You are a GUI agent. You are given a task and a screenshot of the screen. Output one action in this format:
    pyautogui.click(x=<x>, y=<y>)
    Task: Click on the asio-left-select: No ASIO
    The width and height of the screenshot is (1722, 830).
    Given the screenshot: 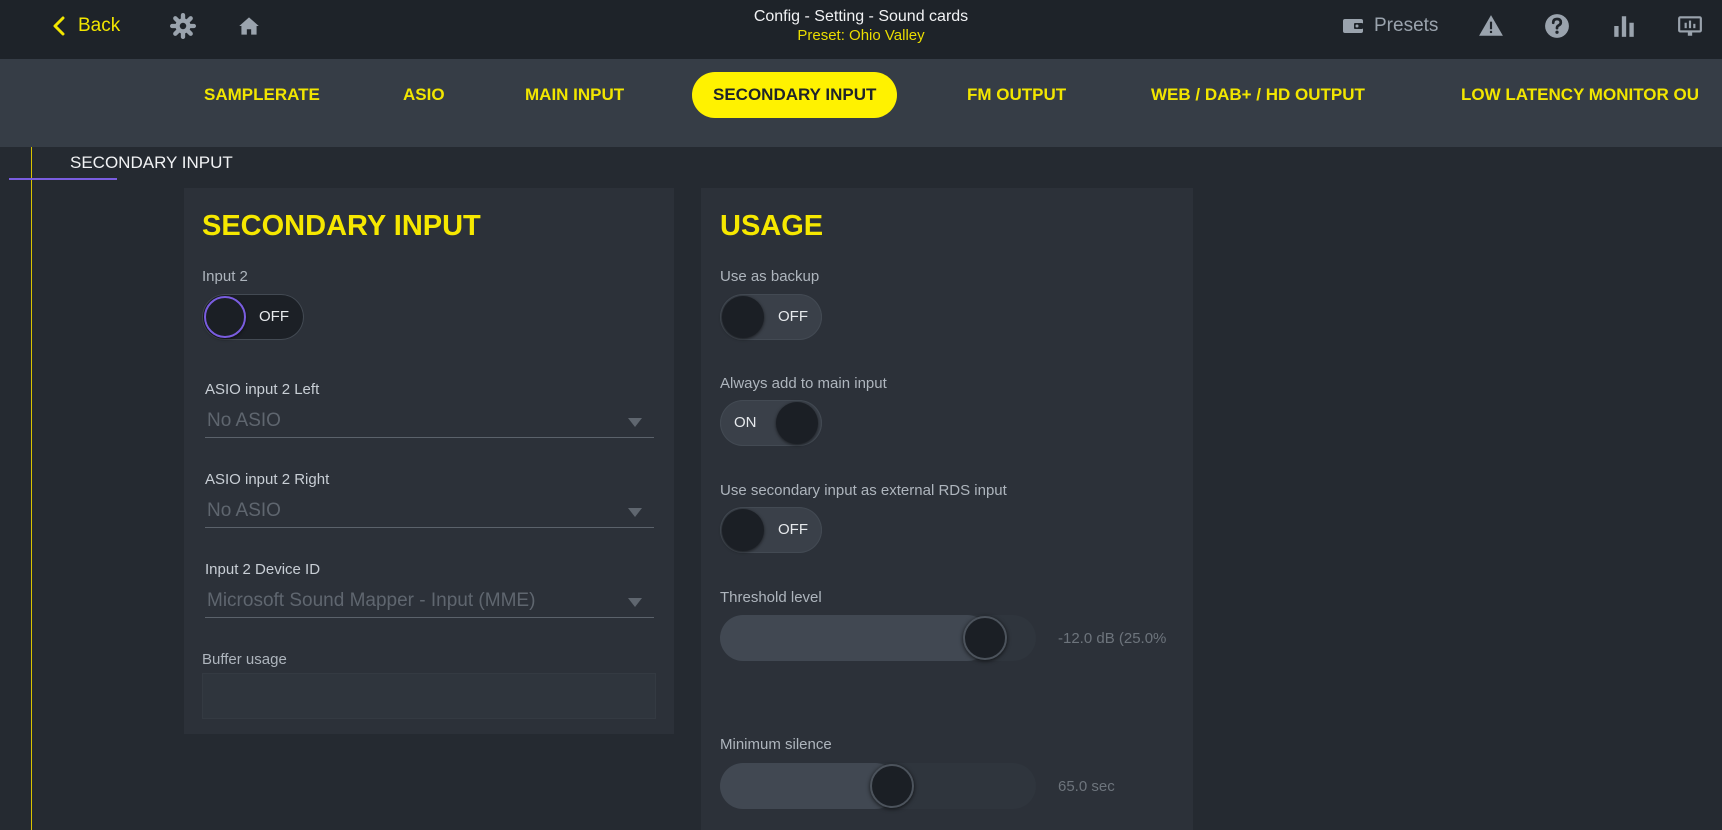 What is the action you would take?
    pyautogui.click(x=429, y=421)
    